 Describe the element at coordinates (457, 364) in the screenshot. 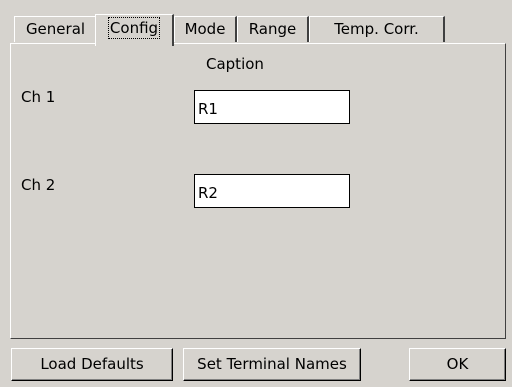

I see `ok-button: OK` at that location.